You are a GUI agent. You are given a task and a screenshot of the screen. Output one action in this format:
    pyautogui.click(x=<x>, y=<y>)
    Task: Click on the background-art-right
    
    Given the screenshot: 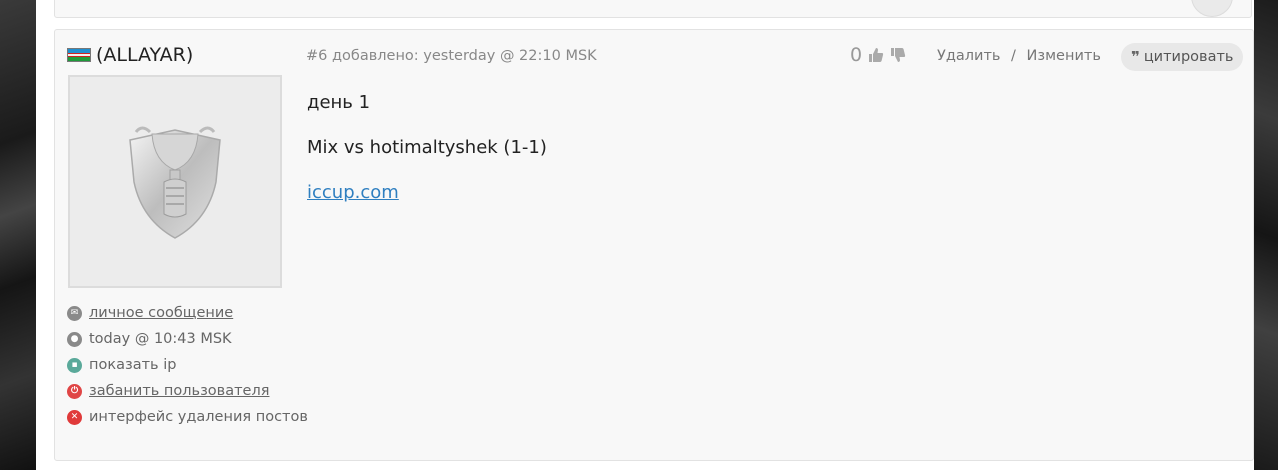 What is the action you would take?
    pyautogui.click(x=1266, y=235)
    